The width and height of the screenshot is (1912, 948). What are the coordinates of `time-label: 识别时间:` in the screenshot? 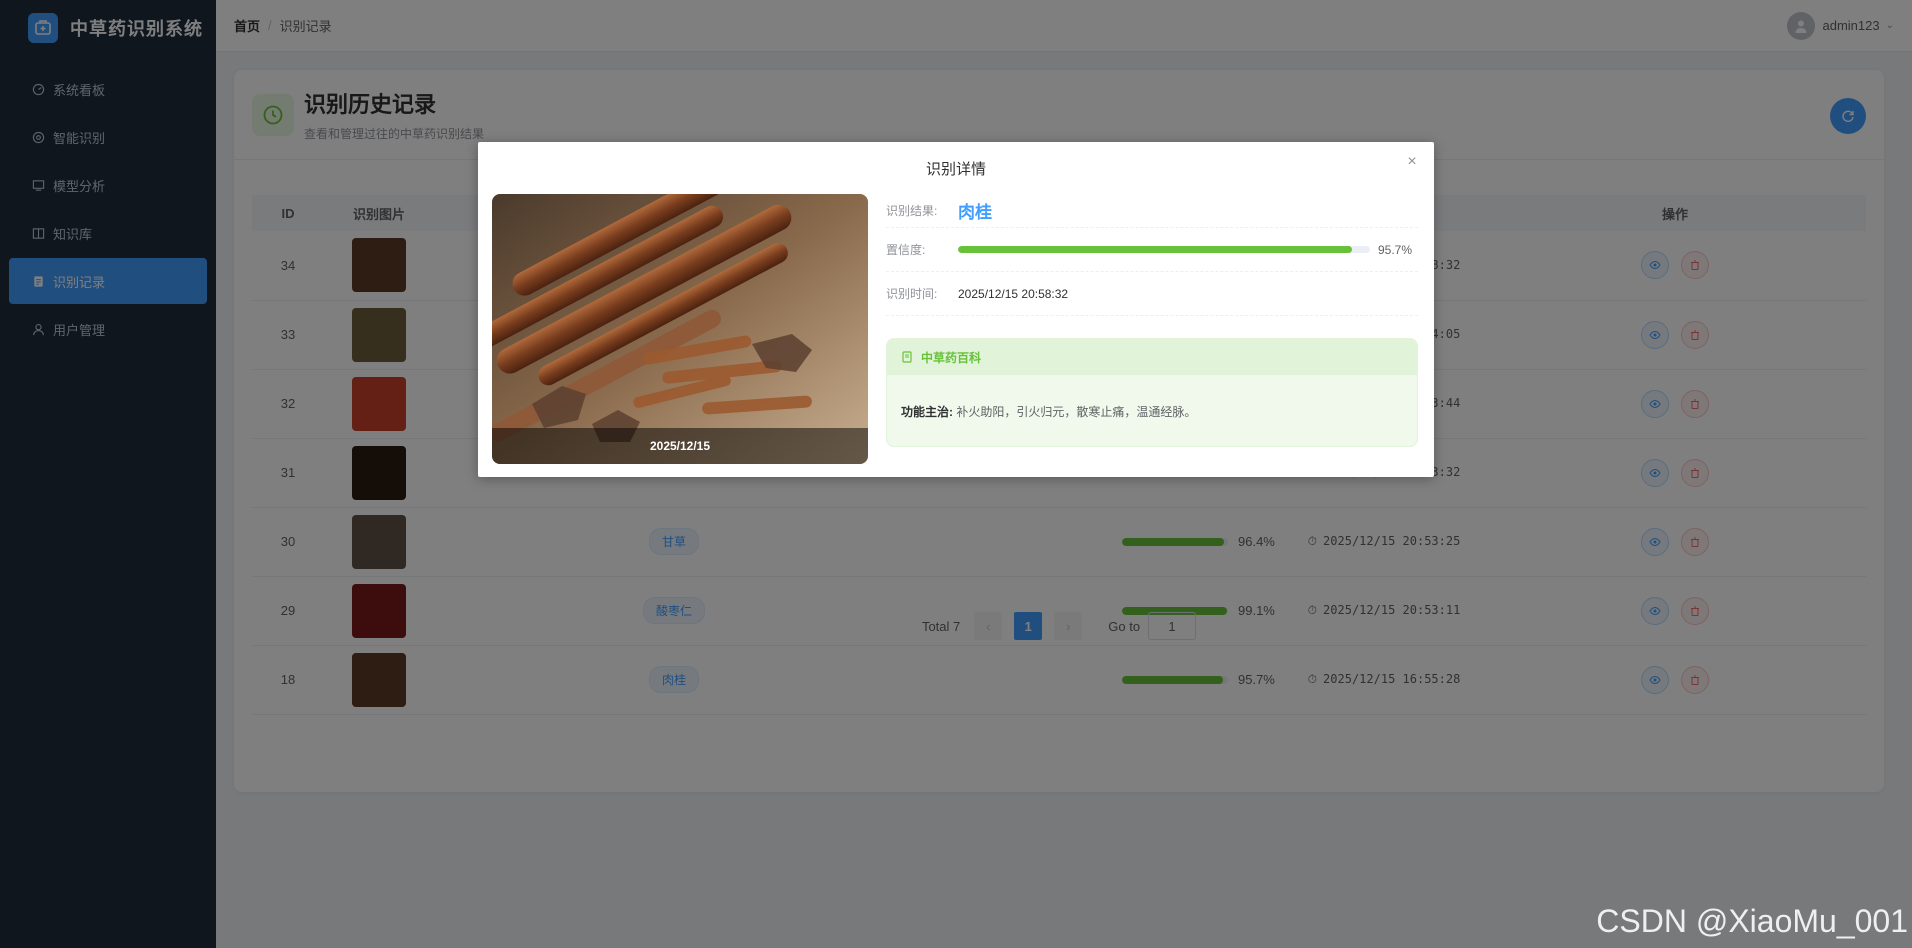 It's located at (912, 294).